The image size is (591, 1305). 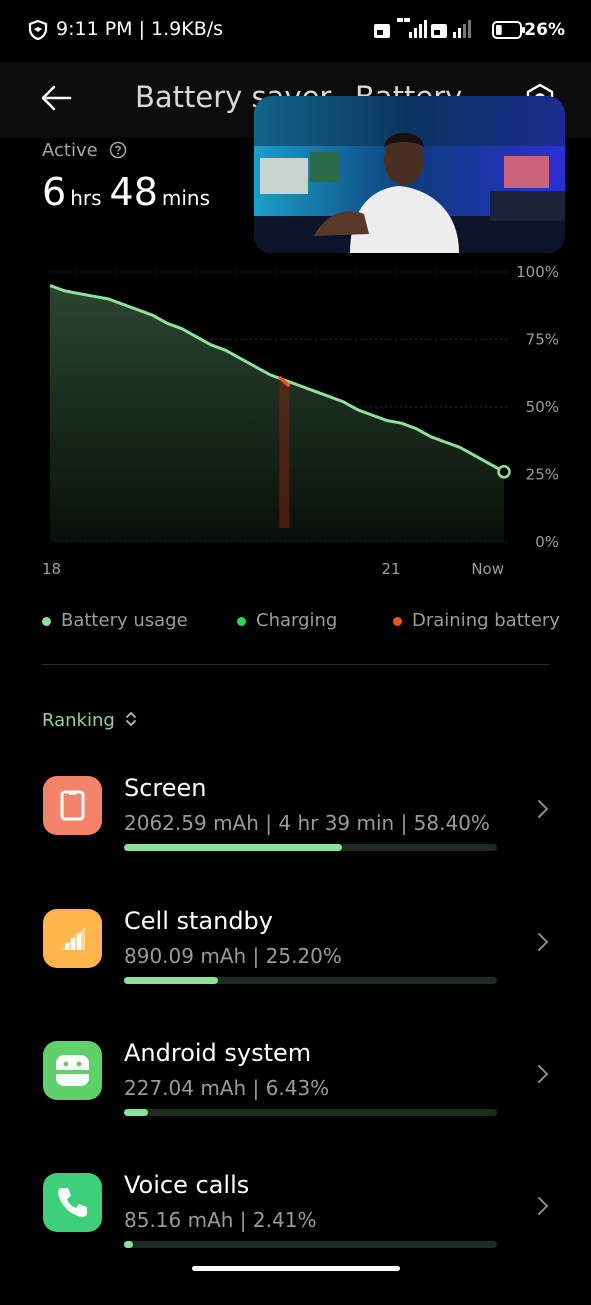 What do you see at coordinates (542, 475) in the screenshot?
I see `y-tick-label: 25%` at bounding box center [542, 475].